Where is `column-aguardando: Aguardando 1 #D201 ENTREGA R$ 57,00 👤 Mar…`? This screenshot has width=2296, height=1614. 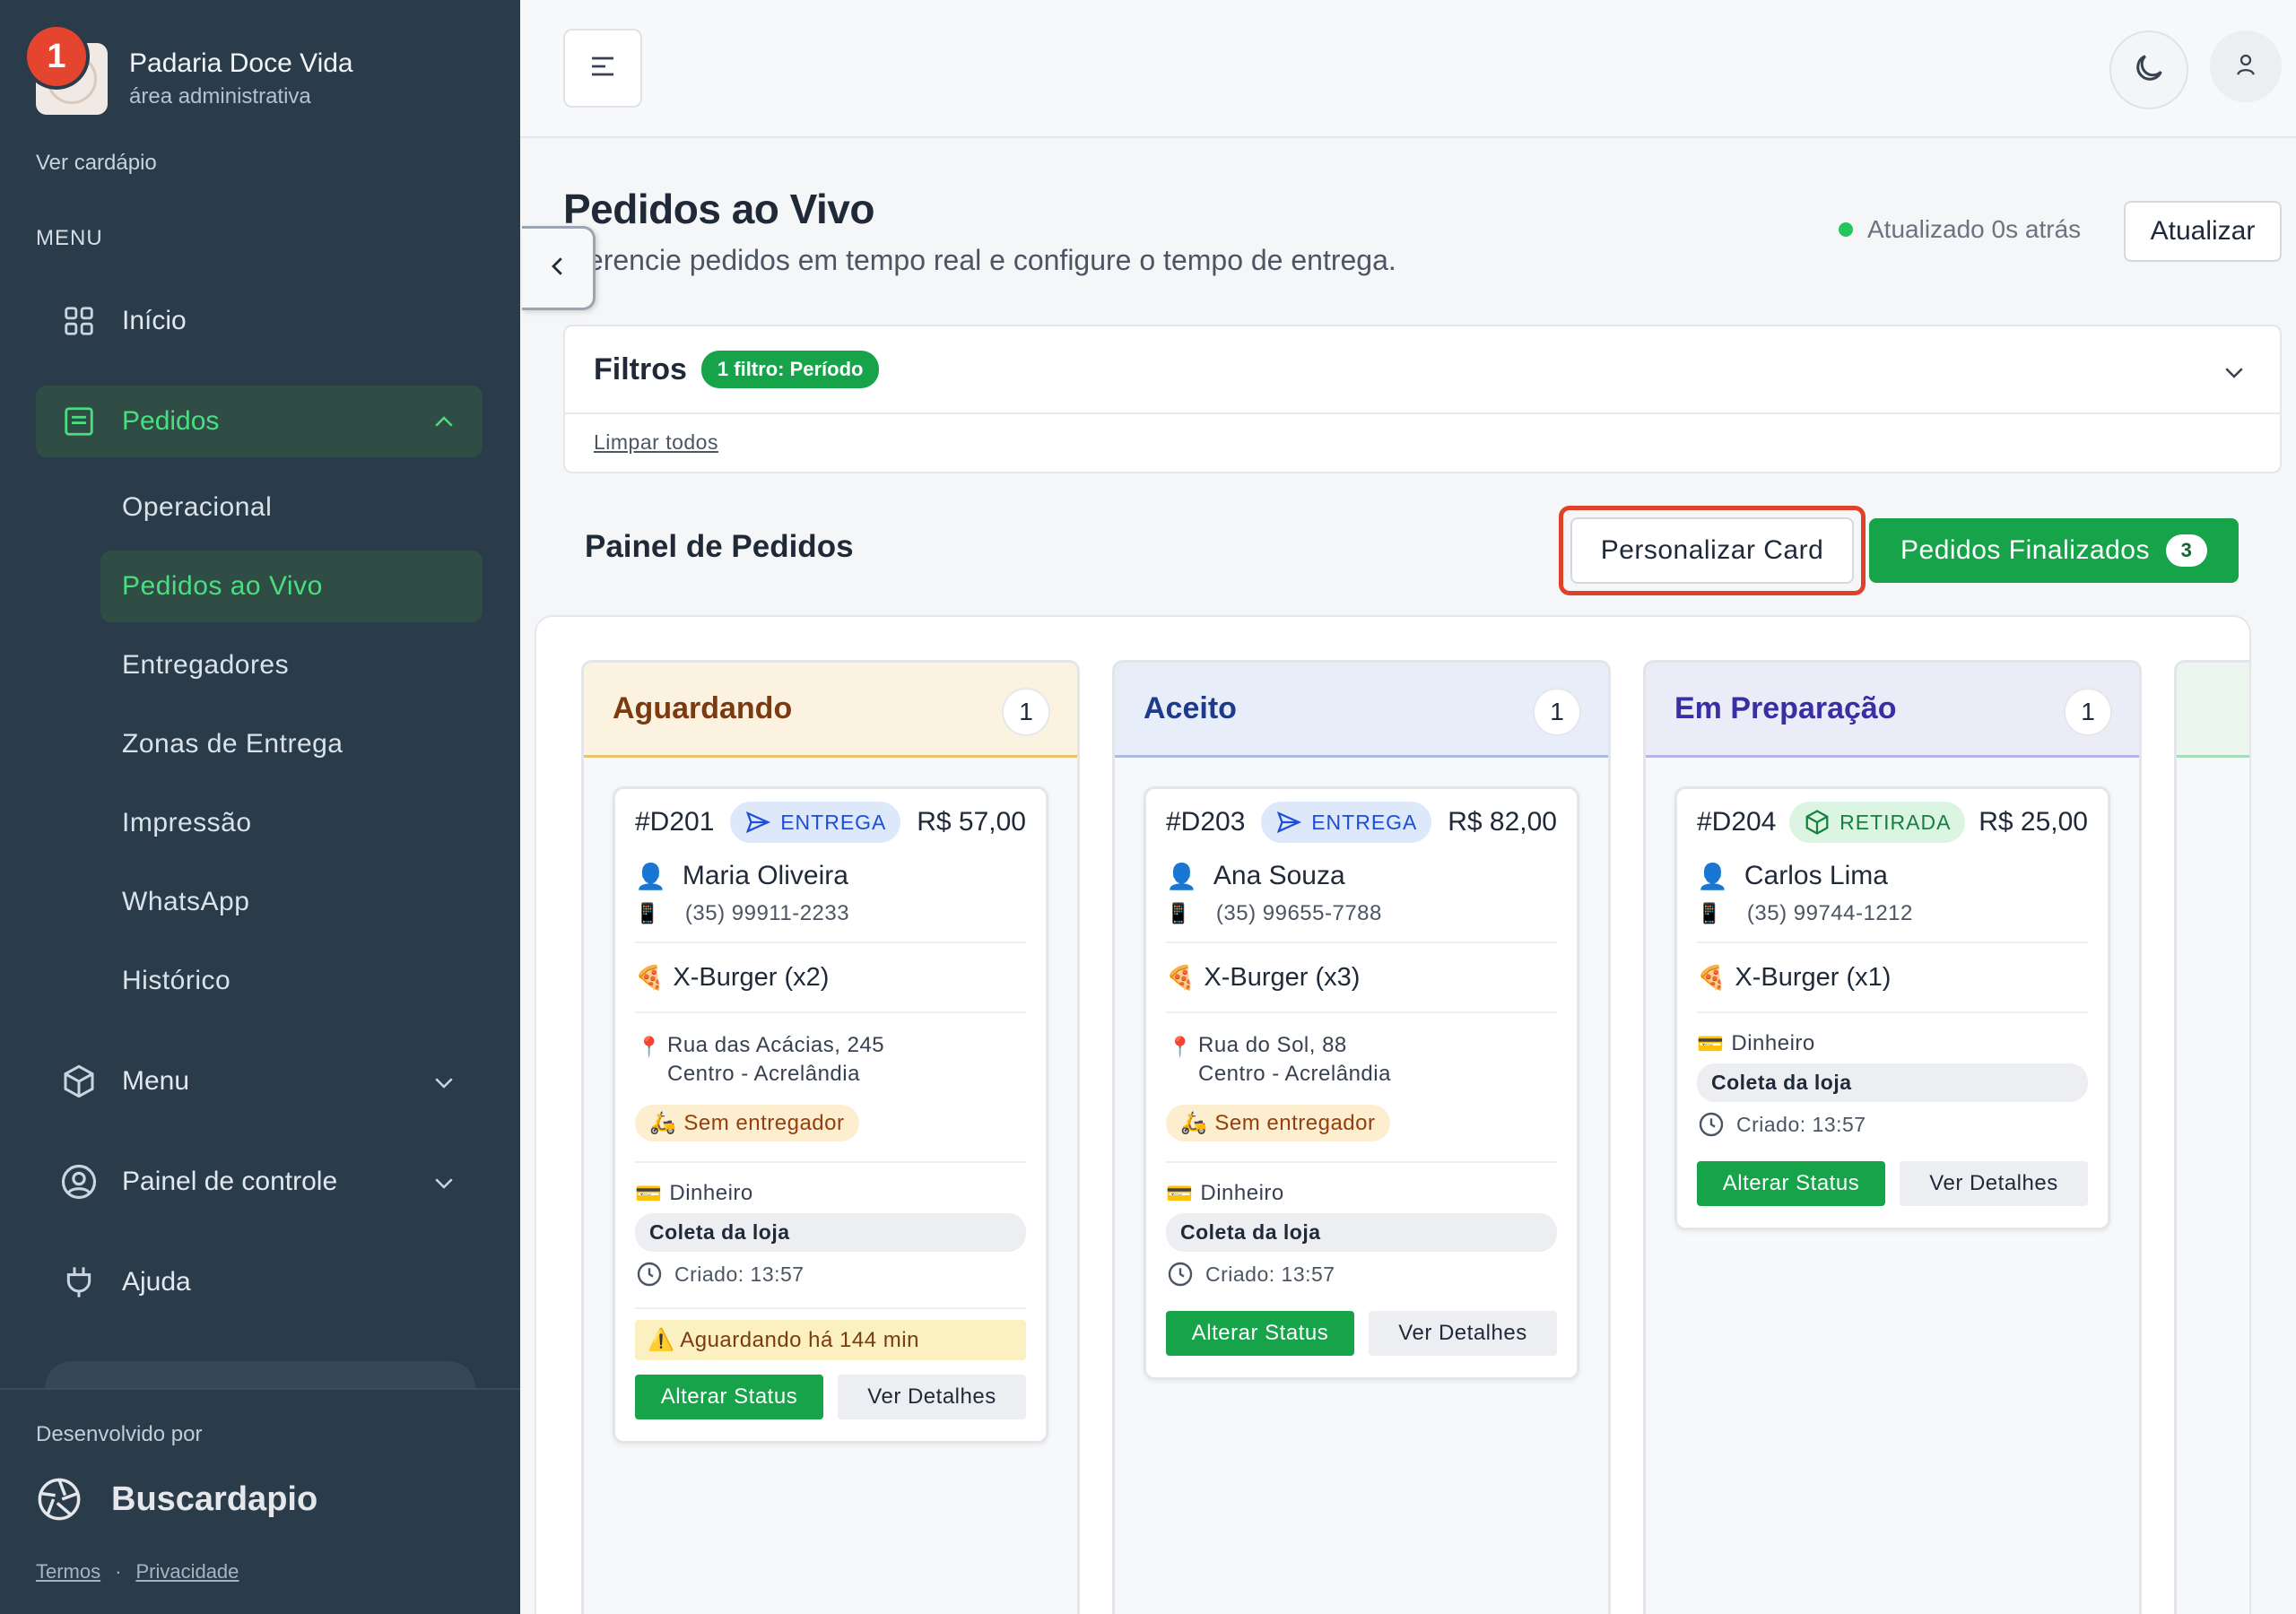
column-aguardando: Aguardando 1 #D201 ENTREGA R$ 57,00 👤 Mar… is located at coordinates (830, 1137).